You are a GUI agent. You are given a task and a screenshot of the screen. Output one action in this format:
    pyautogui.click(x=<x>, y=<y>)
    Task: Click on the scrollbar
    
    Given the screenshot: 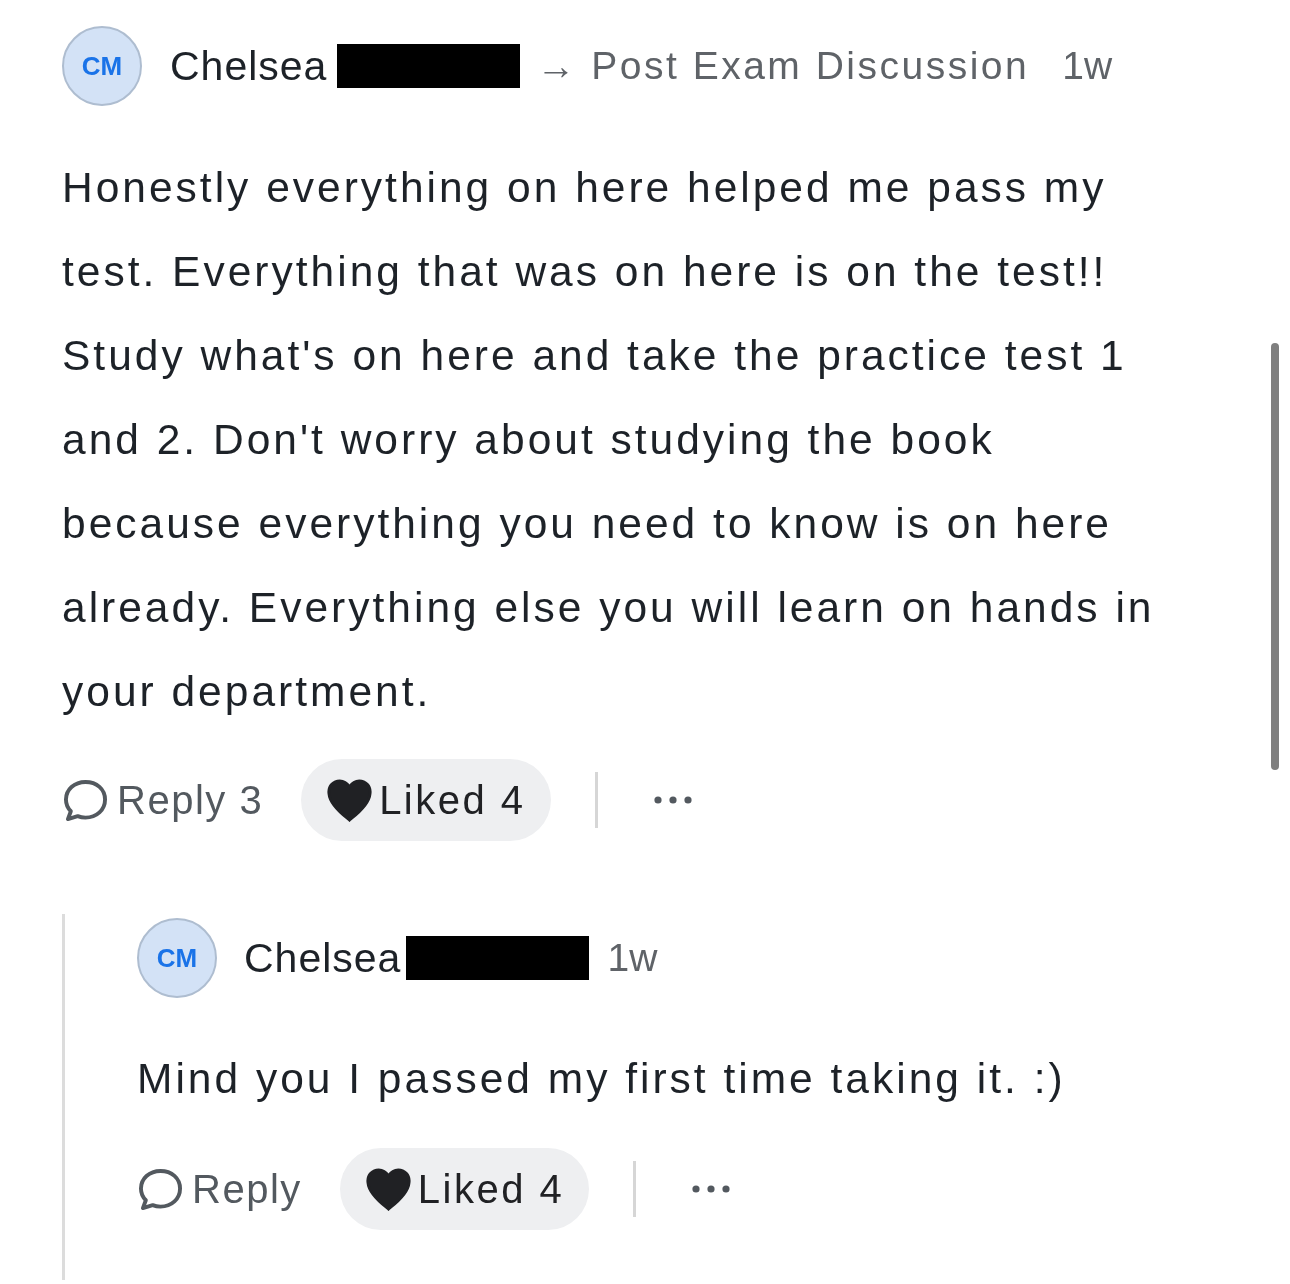 What is the action you would take?
    pyautogui.click(x=1275, y=556)
    